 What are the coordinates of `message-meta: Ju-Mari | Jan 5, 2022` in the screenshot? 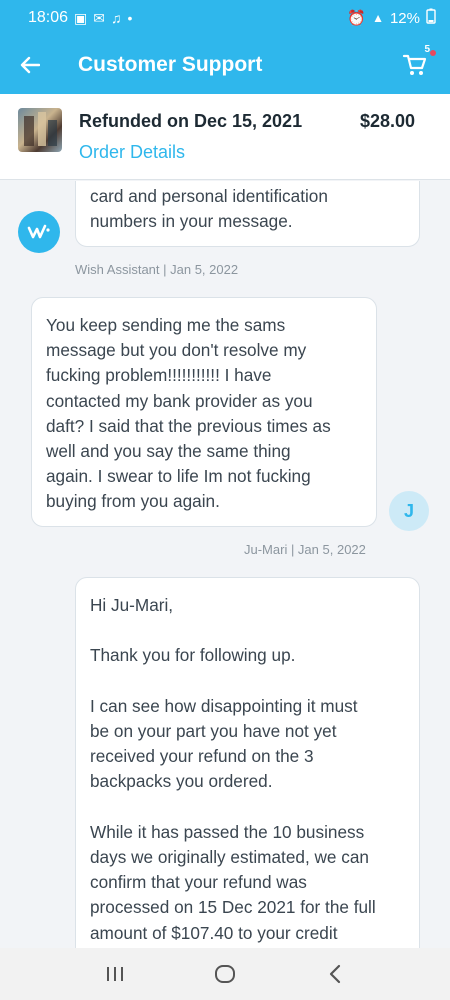 It's located at (305, 549).